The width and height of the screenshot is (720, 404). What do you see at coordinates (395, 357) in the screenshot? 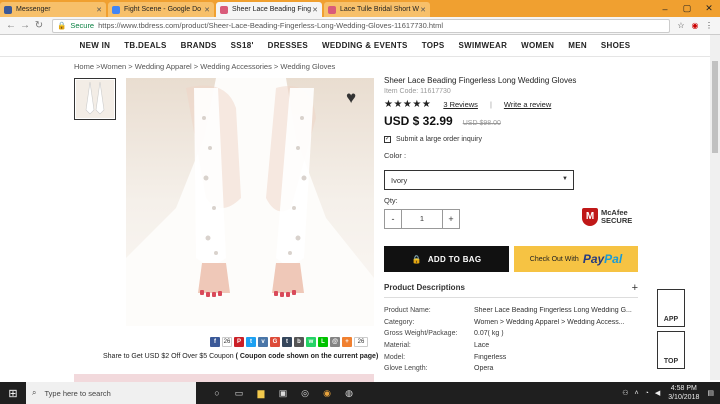
I see `spec-key: Model:` at bounding box center [395, 357].